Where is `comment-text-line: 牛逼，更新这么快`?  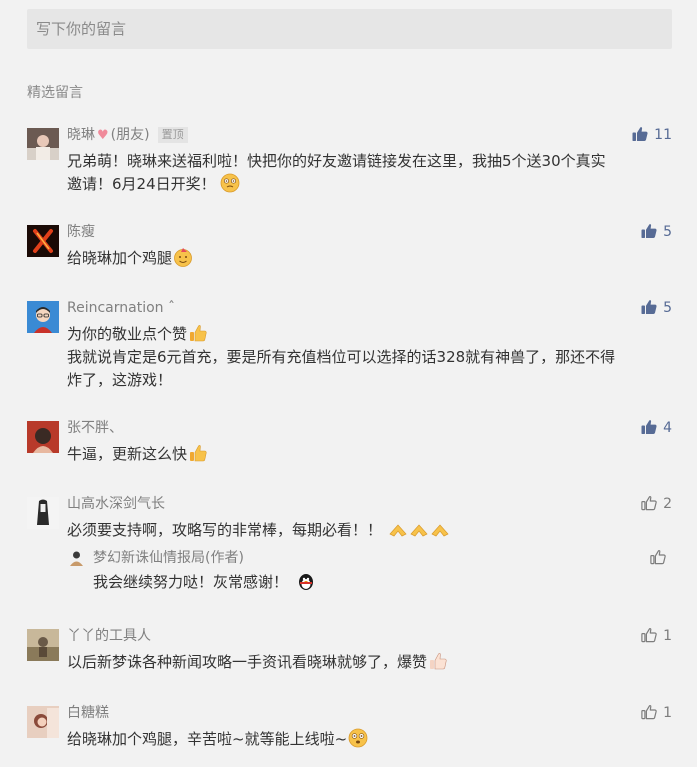
comment-text-line: 牛逼，更新这么快 is located at coordinates (127, 454).